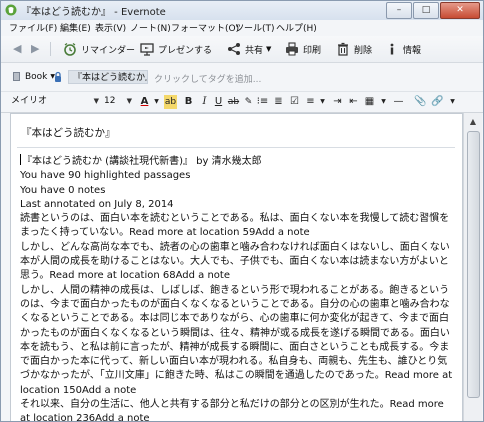 The width and height of the screenshot is (484, 422). Describe the element at coordinates (188, 102) in the screenshot. I see `bold-icon: B` at that location.